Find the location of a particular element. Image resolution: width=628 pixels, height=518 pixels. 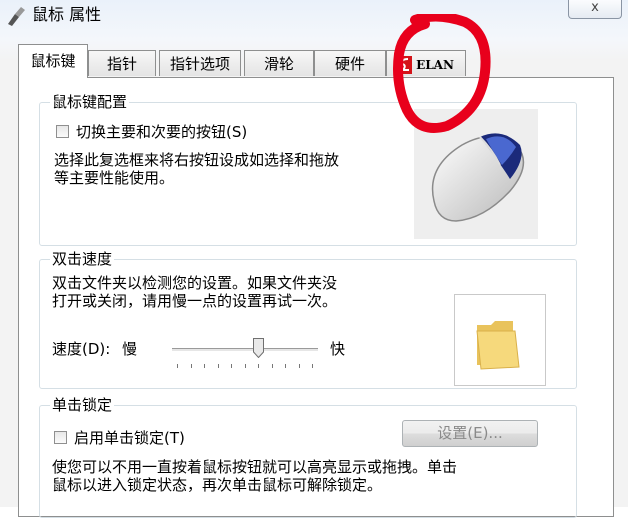

tab-label: ELAN is located at coordinates (435, 65).